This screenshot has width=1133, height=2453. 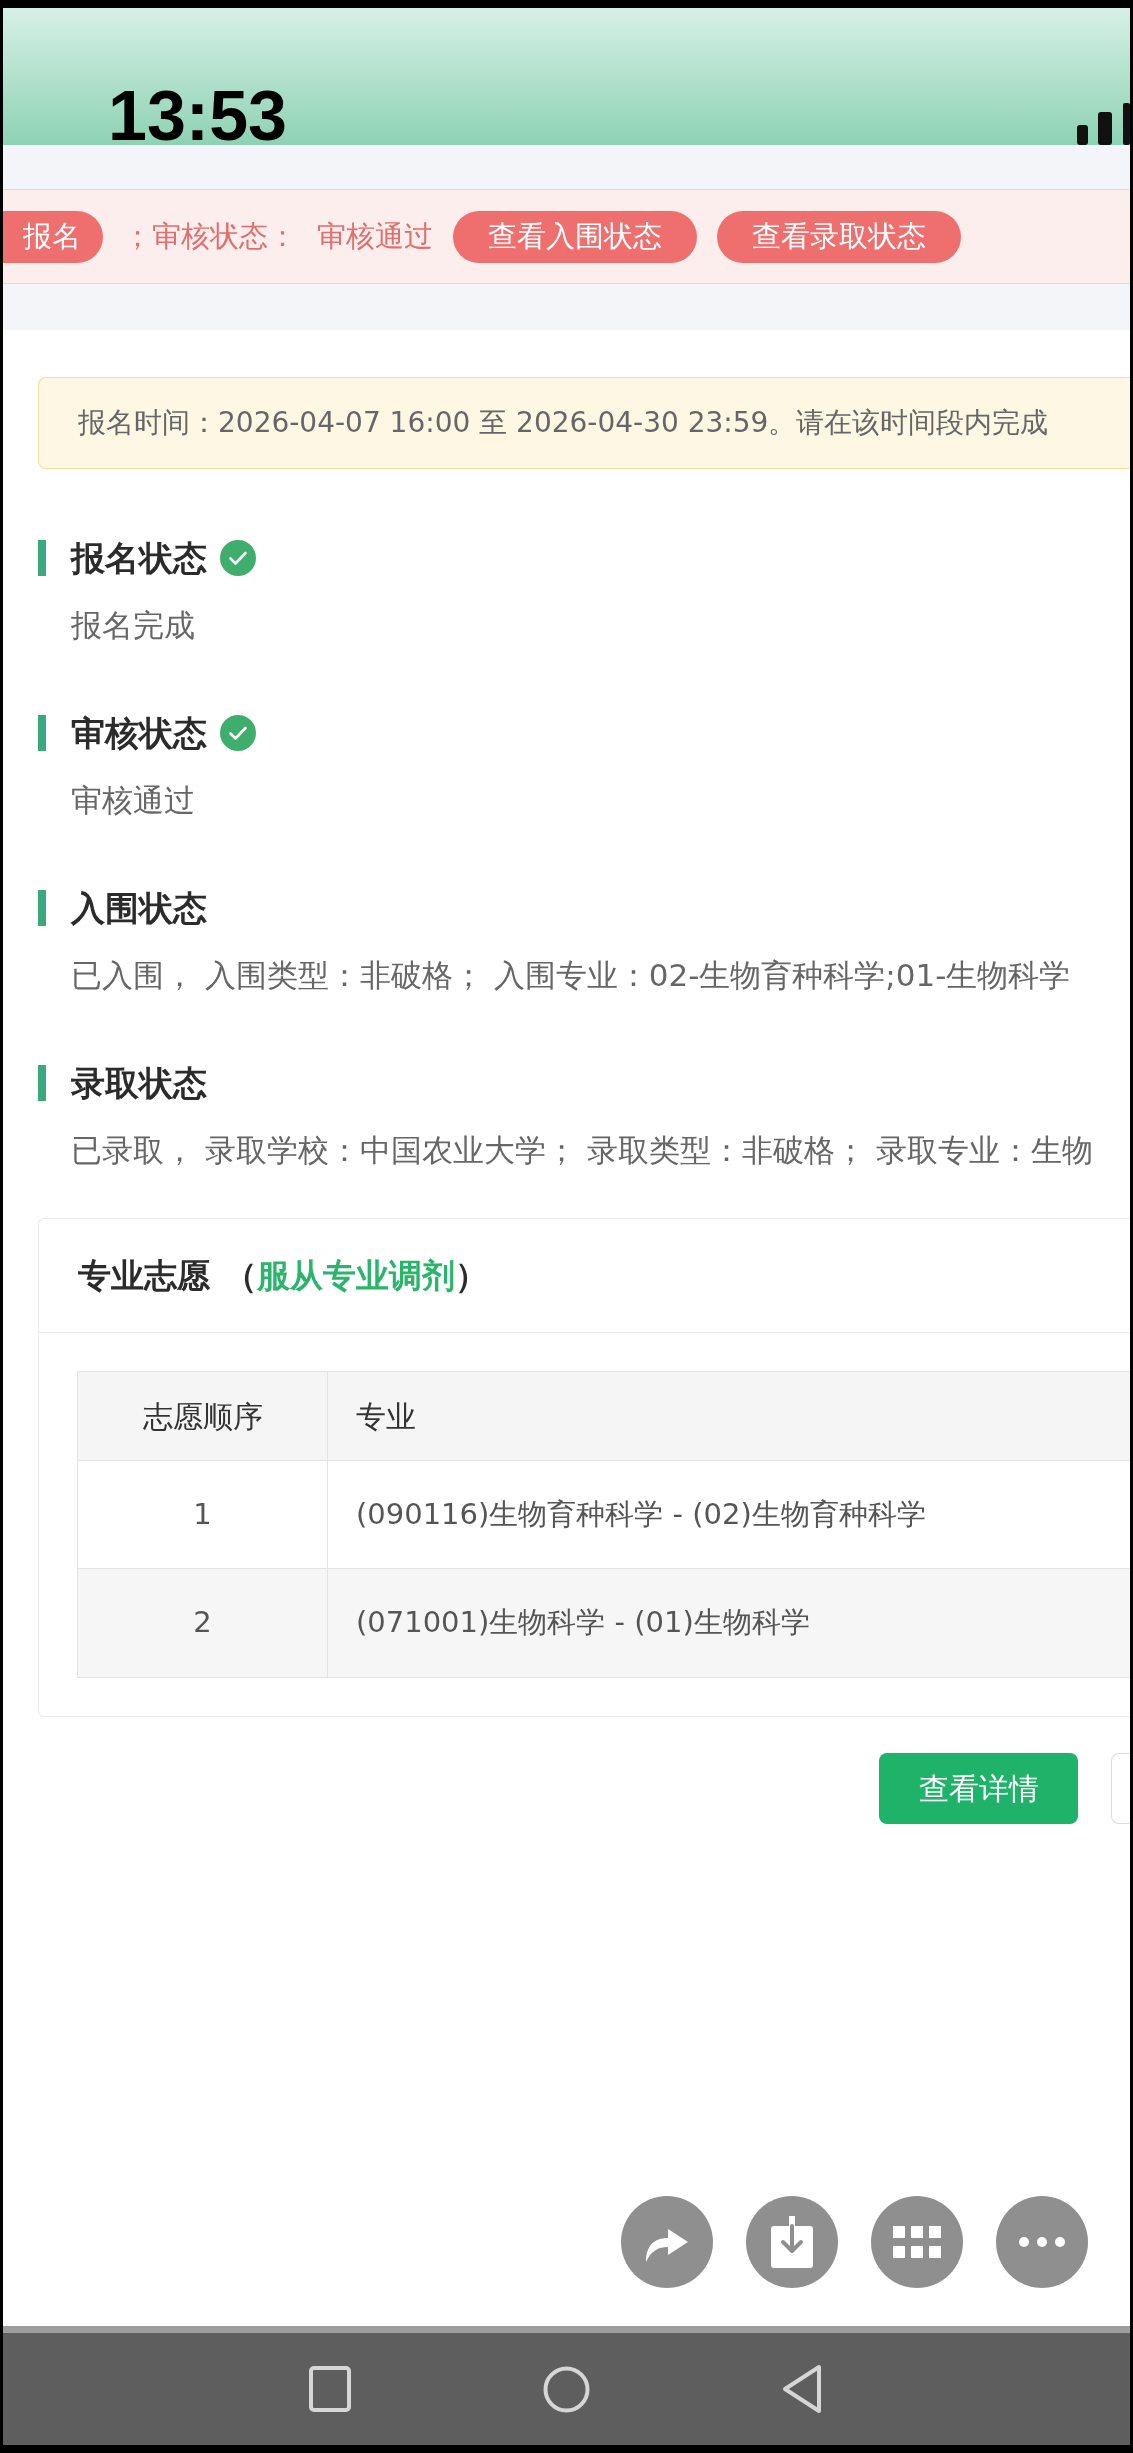 What do you see at coordinates (566, 2389) in the screenshot?
I see `circle-icon` at bounding box center [566, 2389].